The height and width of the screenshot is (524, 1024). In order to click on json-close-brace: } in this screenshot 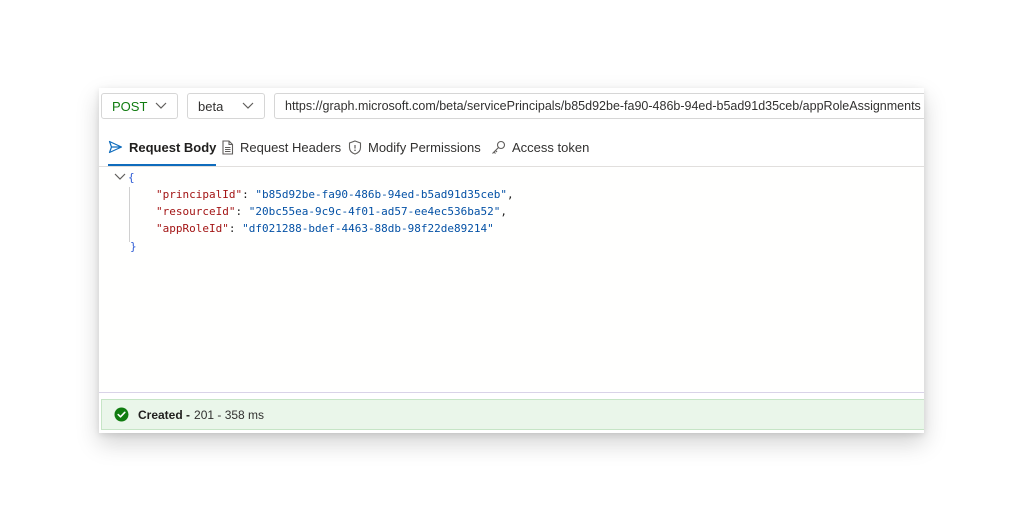, I will do `click(133, 246)`.